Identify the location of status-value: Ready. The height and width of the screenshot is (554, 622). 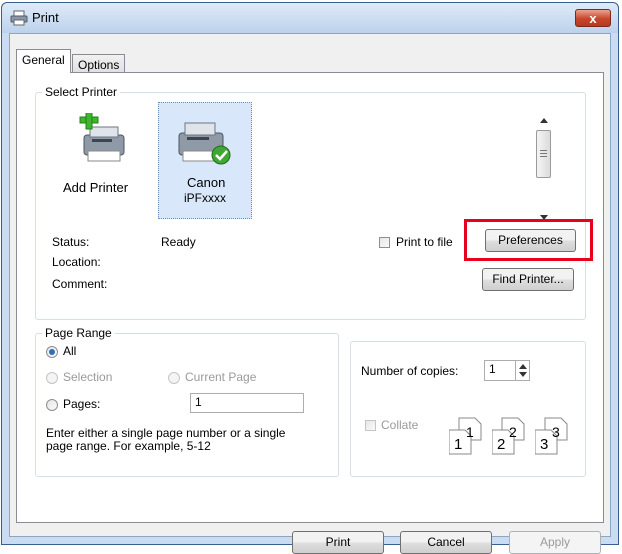
(178, 242).